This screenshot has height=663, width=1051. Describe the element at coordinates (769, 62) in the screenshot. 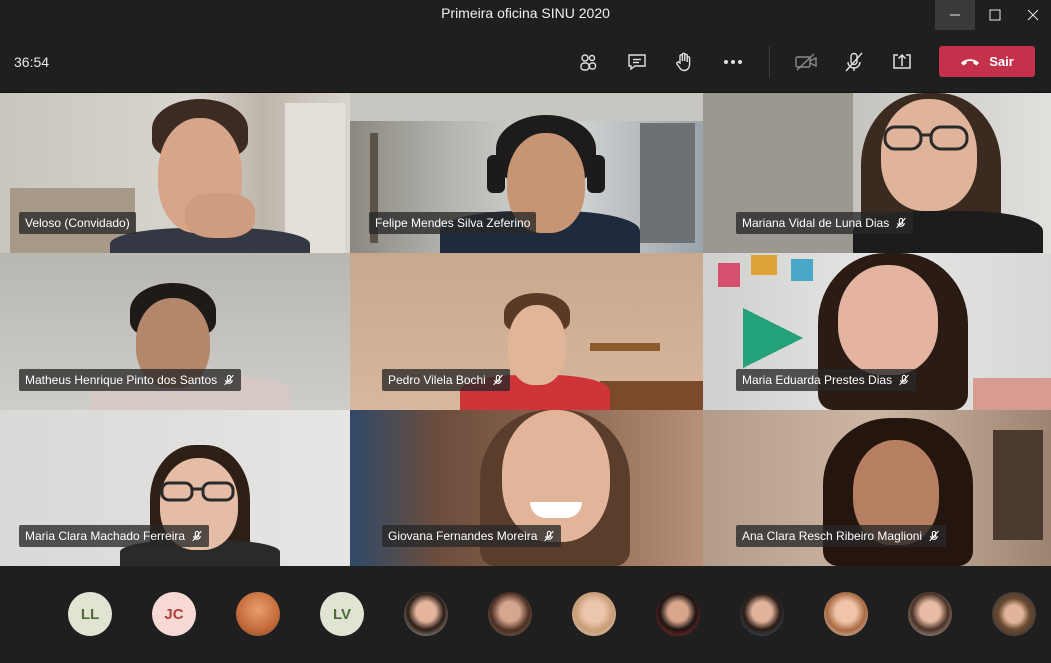

I see `toolbar-separator` at that location.